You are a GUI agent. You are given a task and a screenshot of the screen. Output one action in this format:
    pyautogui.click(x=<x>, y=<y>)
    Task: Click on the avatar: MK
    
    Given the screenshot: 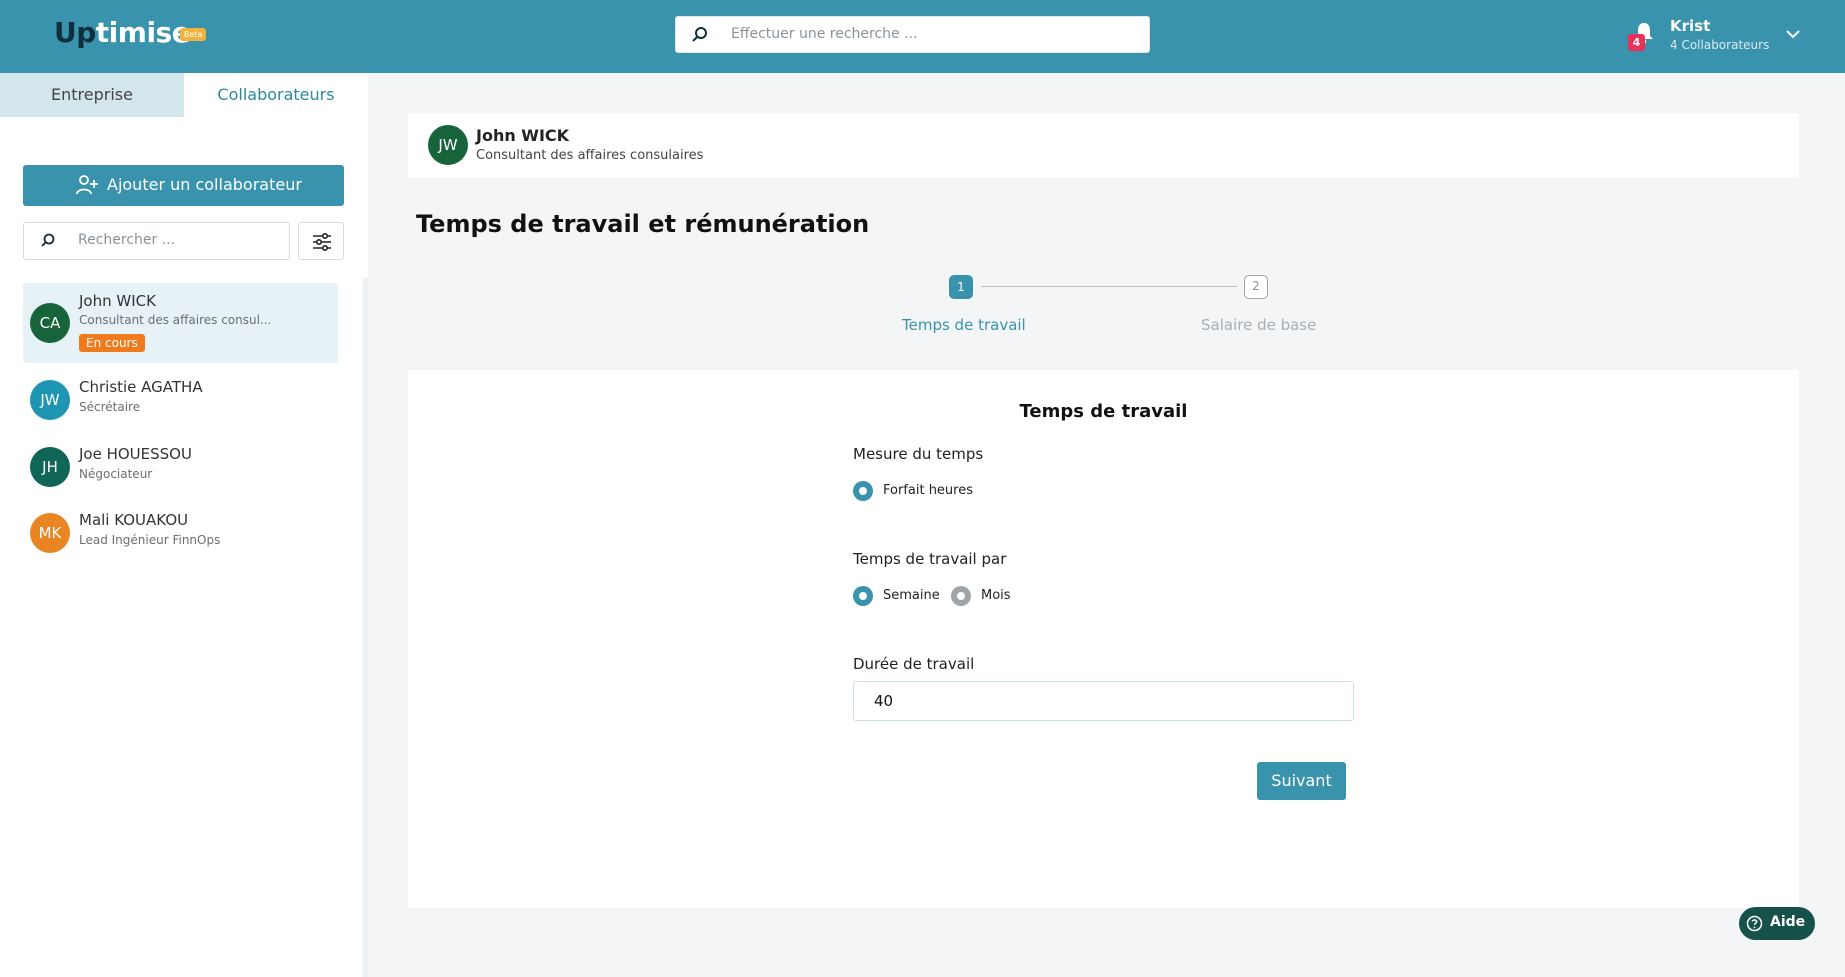 What is the action you would take?
    pyautogui.click(x=50, y=533)
    